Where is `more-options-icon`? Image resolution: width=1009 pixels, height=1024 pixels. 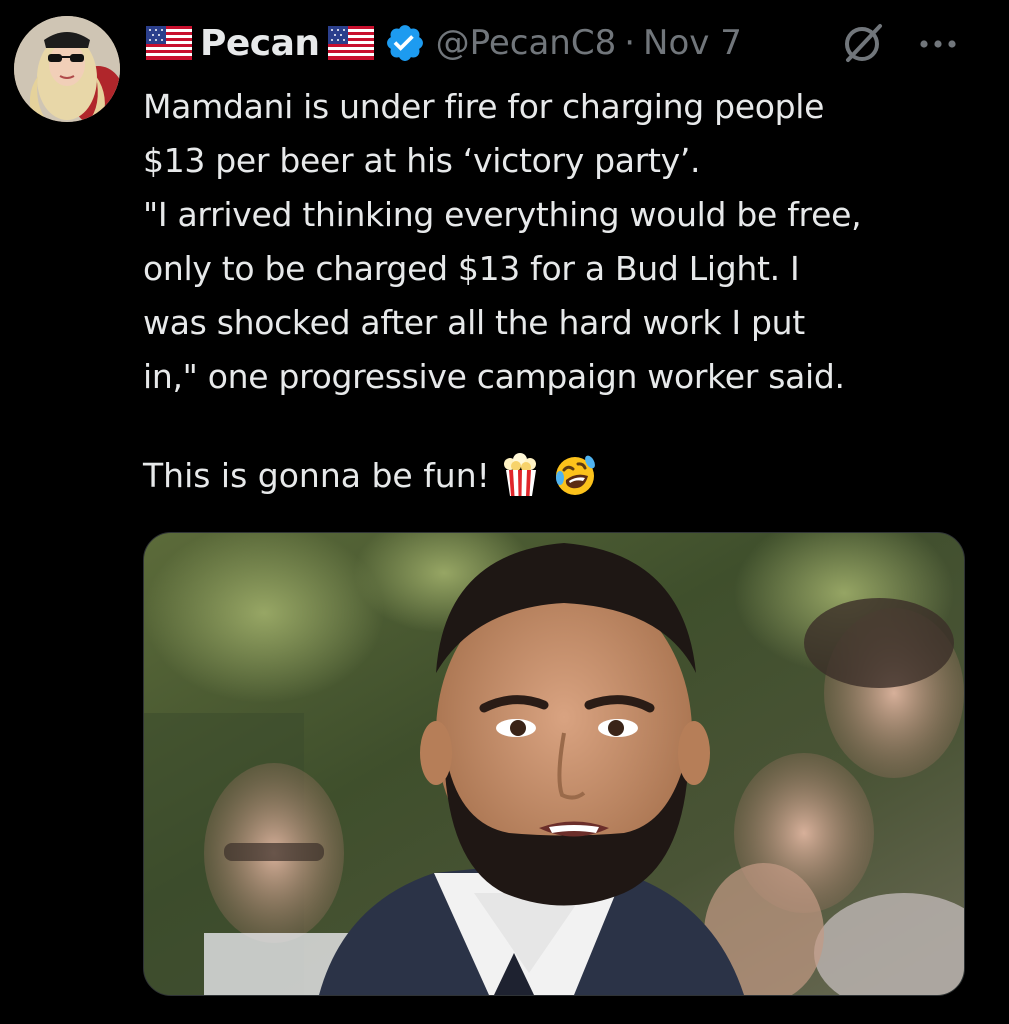
more-options-icon is located at coordinates (938, 44).